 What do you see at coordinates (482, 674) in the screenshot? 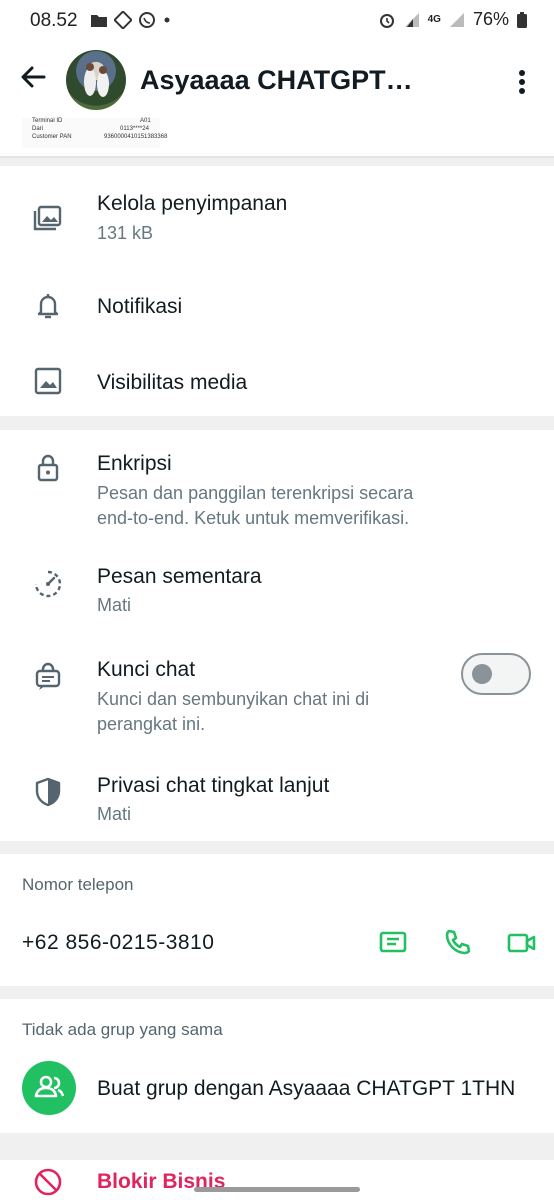
I see `toggle-knob` at bounding box center [482, 674].